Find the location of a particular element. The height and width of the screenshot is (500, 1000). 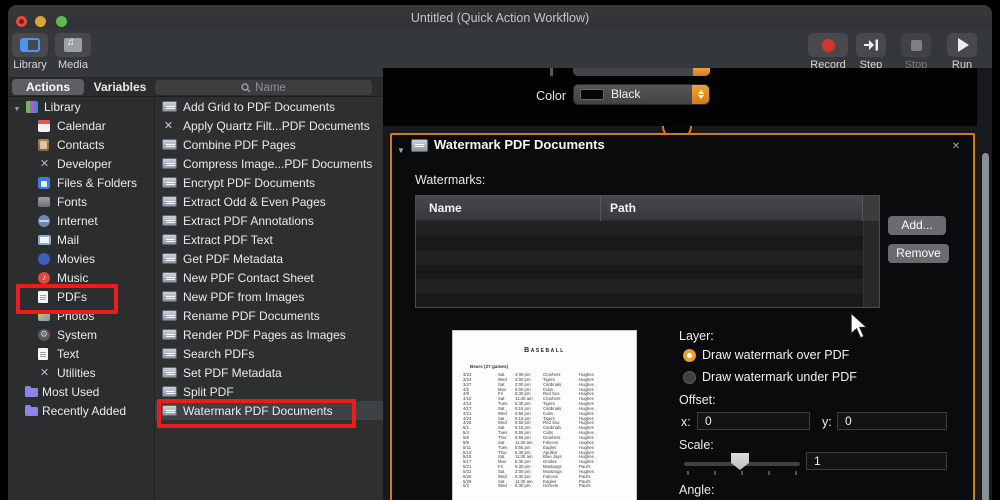

action-list-item: Rename PDF Documents is located at coordinates (269, 315).